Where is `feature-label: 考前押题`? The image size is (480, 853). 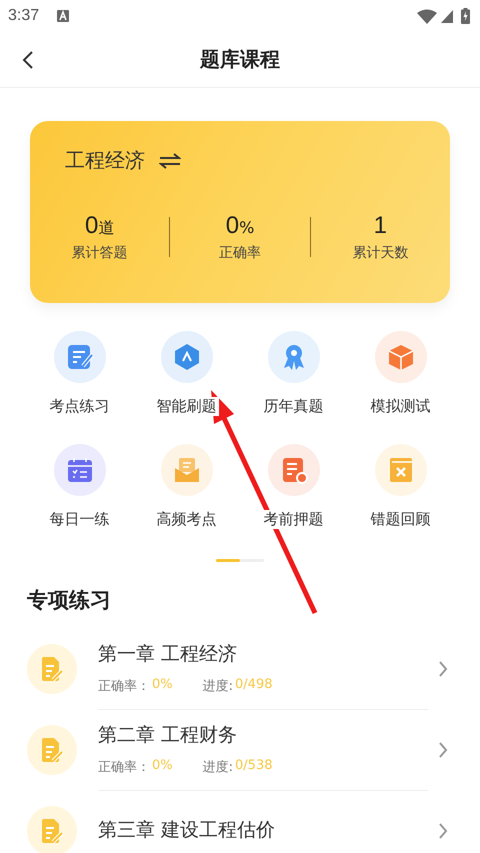
feature-label: 考前押题 is located at coordinates (294, 519).